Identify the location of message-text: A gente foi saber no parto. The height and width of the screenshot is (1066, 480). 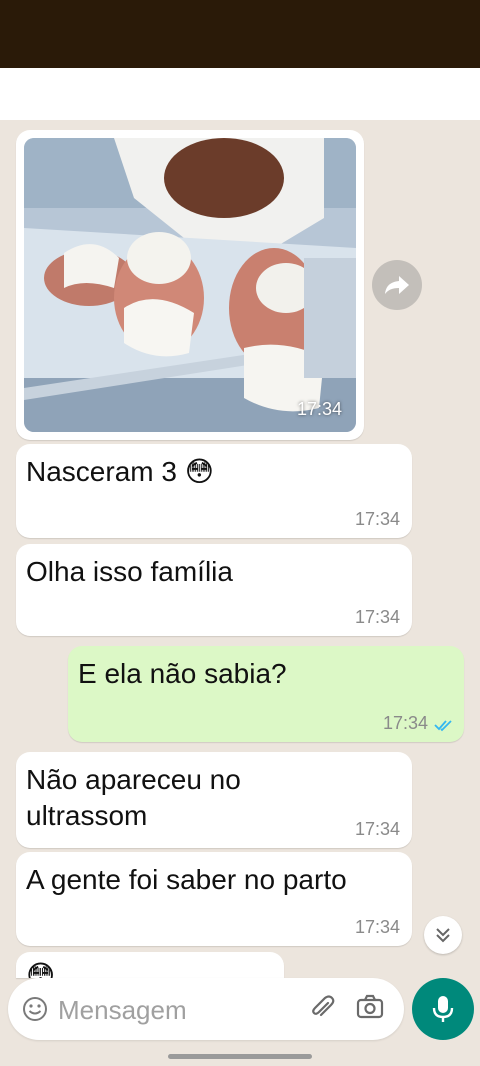
(186, 879).